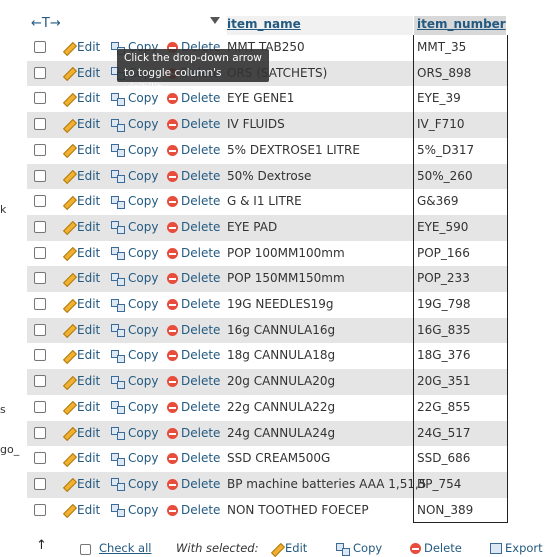 This screenshot has width=553, height=557. I want to click on footer-copy-button: Copy, so click(359, 548).